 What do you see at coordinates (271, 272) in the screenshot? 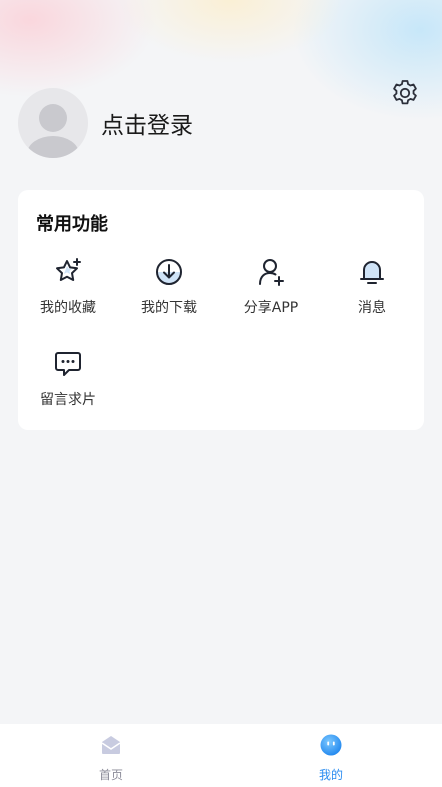
I see `add-user-icon` at bounding box center [271, 272].